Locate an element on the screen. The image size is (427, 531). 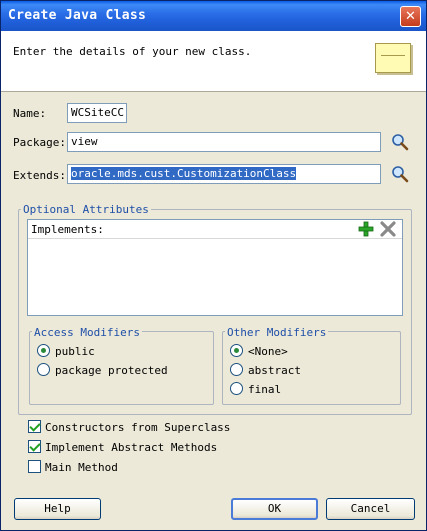
checkbox-main-method-label: Main Method is located at coordinates (81, 467).